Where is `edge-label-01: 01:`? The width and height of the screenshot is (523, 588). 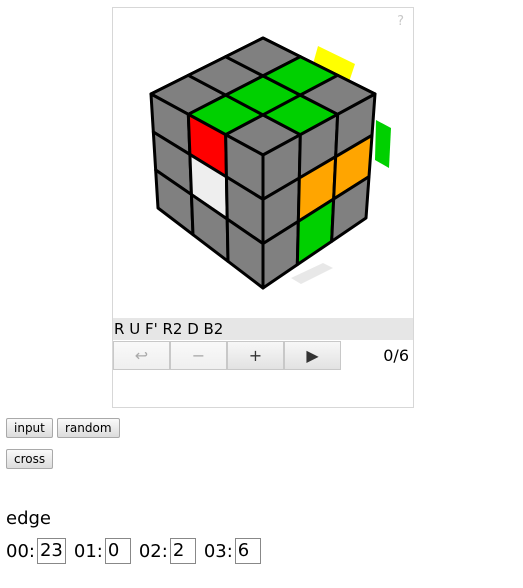 edge-label-01: 01: is located at coordinates (88, 551).